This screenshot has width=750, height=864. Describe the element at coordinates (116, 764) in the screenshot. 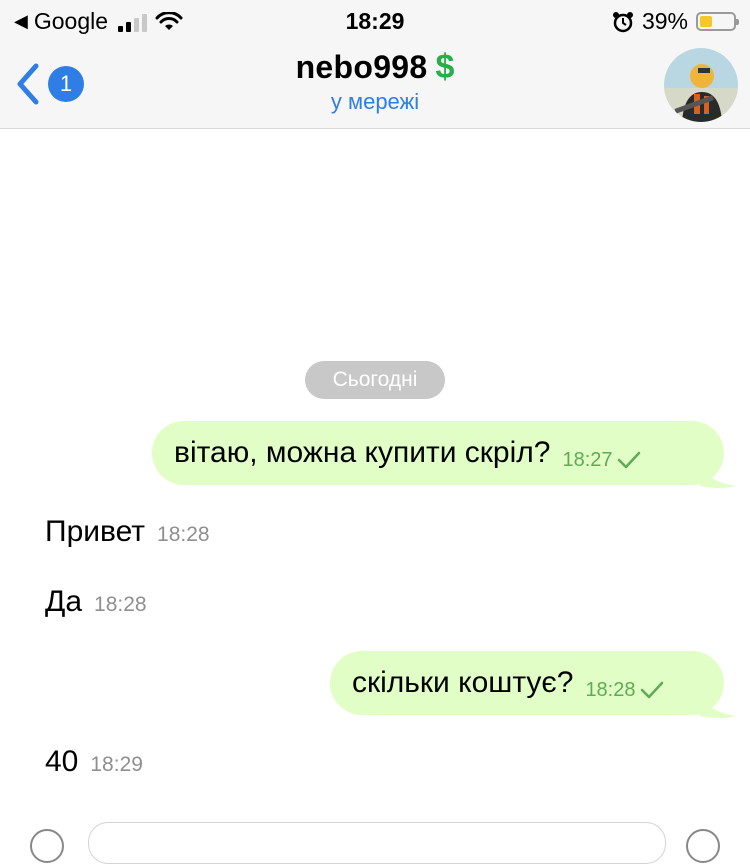

I see `message-time: 18:29` at that location.